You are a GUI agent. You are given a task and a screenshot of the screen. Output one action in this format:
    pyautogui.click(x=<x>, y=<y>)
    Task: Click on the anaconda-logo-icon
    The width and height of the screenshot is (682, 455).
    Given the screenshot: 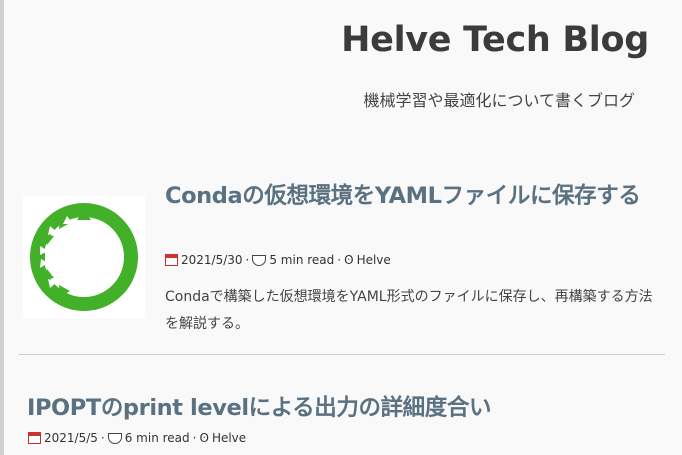 What is the action you would take?
    pyautogui.click(x=84, y=257)
    